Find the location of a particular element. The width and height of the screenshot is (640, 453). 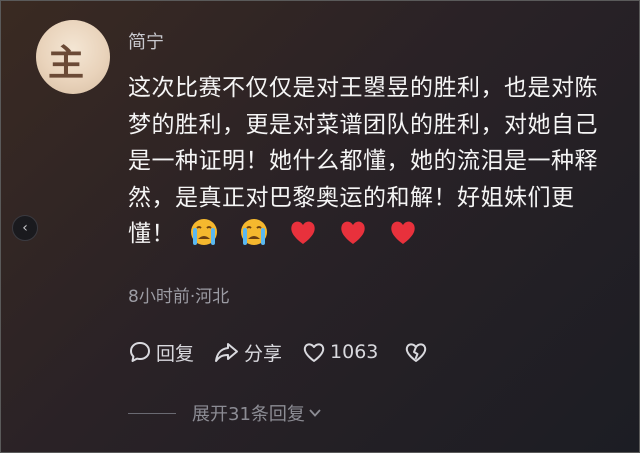

avatar: 主卜 is located at coordinates (73, 57).